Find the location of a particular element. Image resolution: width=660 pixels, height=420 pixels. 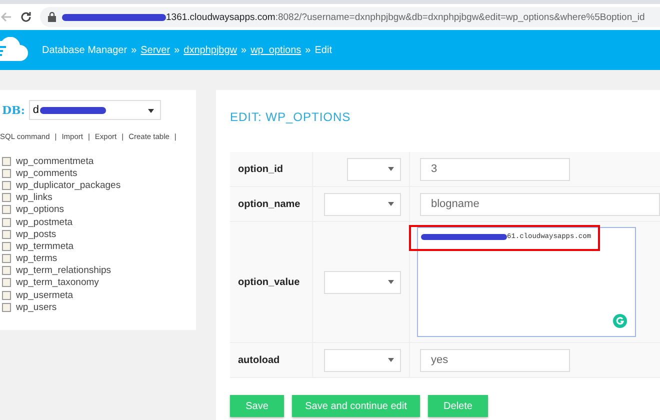

breadcrumb-text: Edit is located at coordinates (323, 50).